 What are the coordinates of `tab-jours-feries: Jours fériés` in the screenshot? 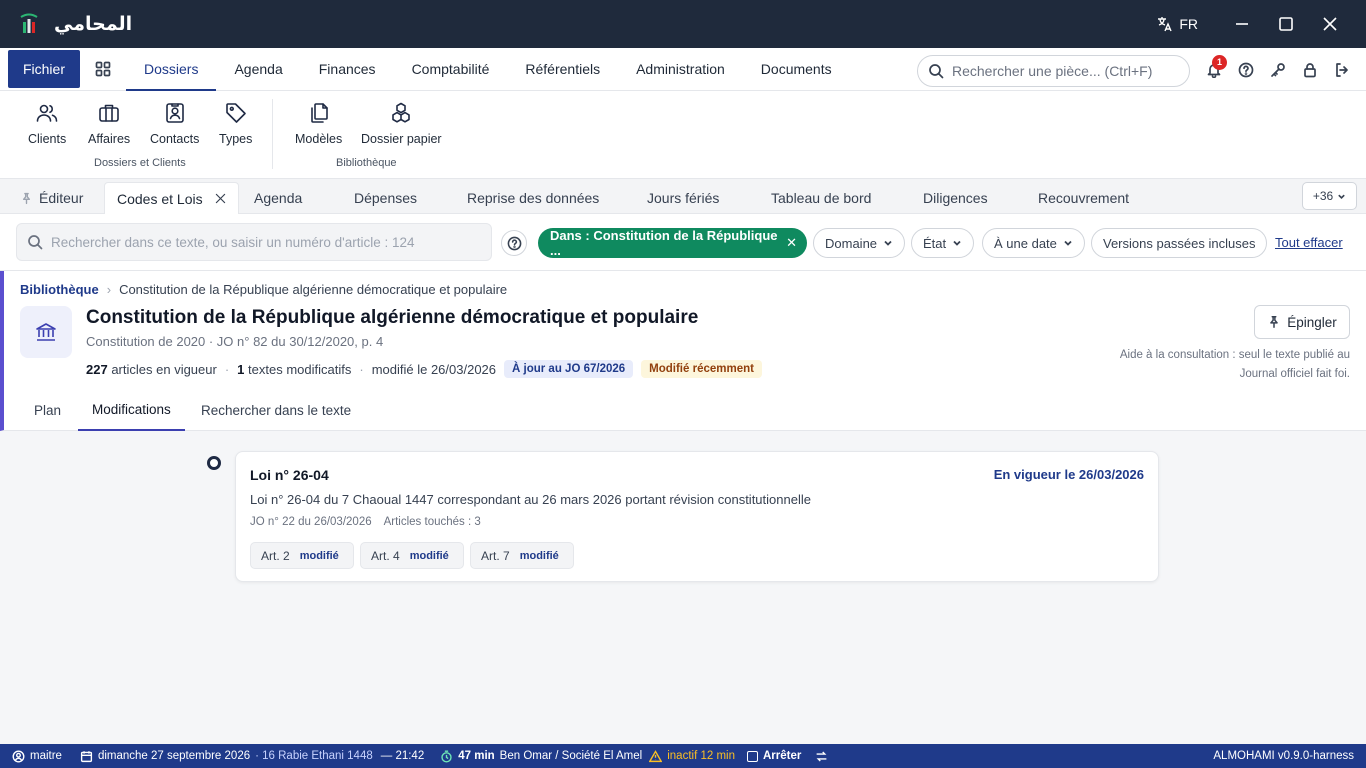 It's located at (683, 198).